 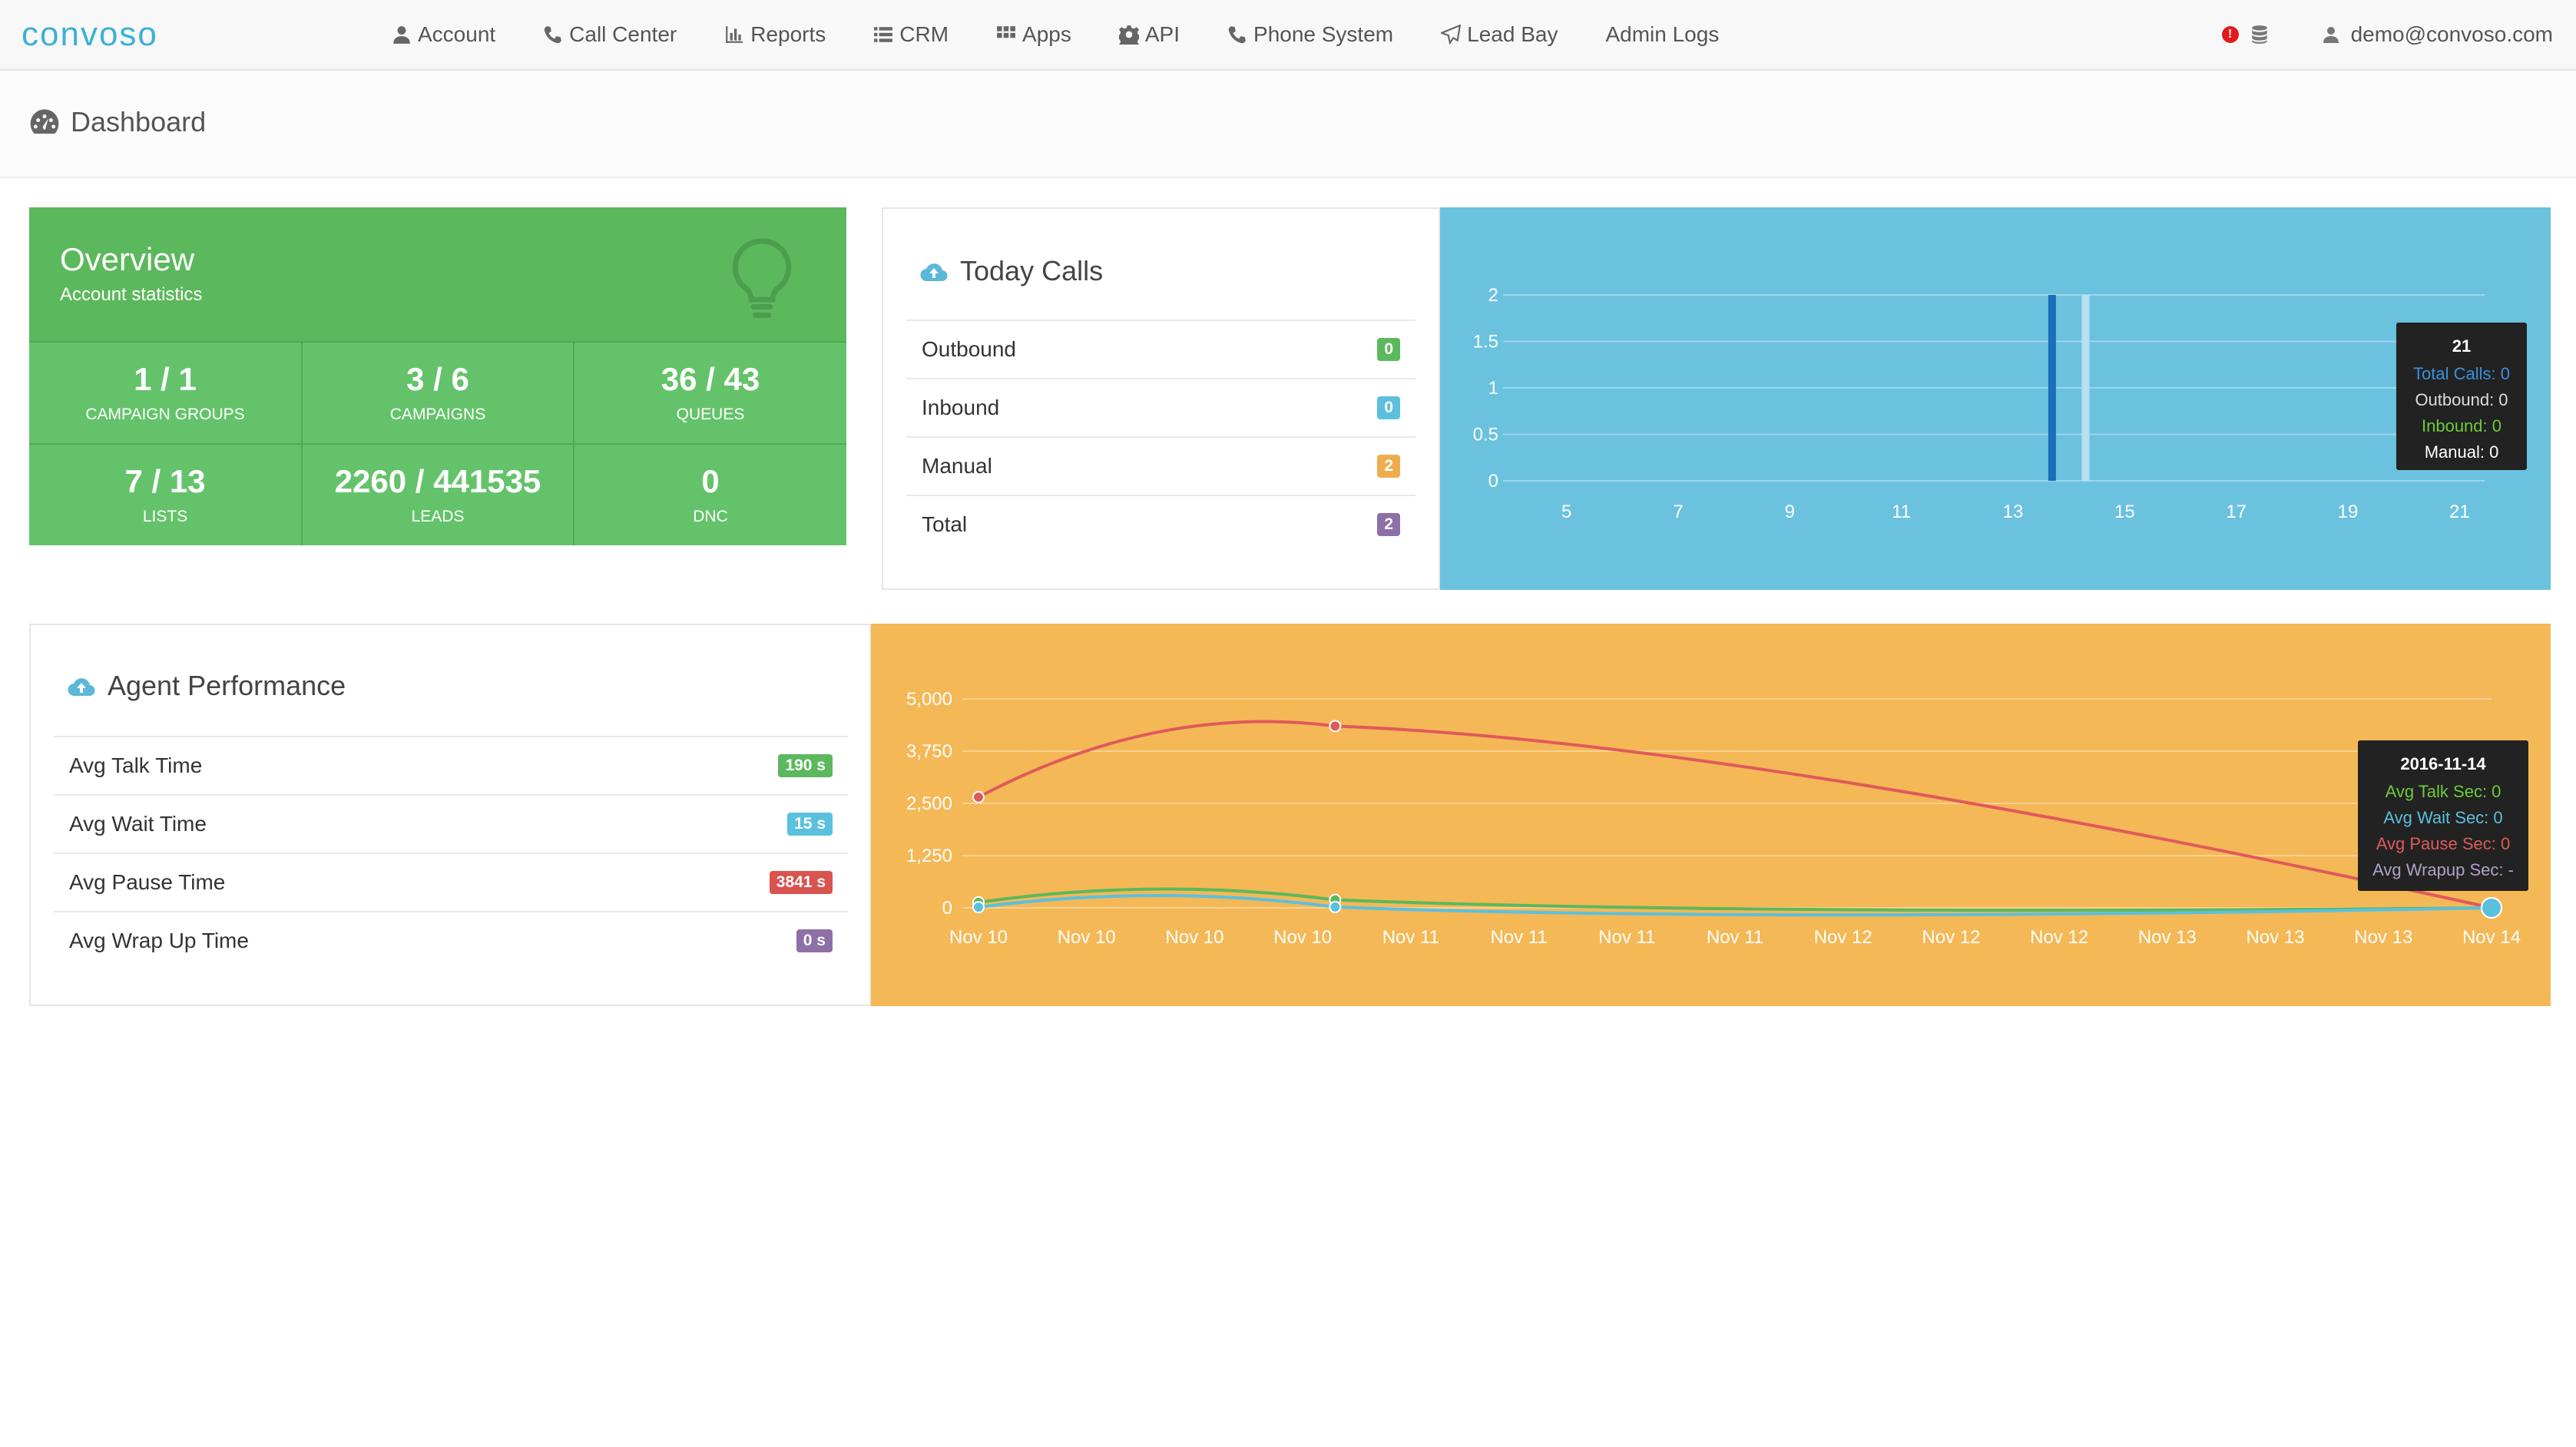 I want to click on list-item: Outbound 0, so click(x=1161, y=349).